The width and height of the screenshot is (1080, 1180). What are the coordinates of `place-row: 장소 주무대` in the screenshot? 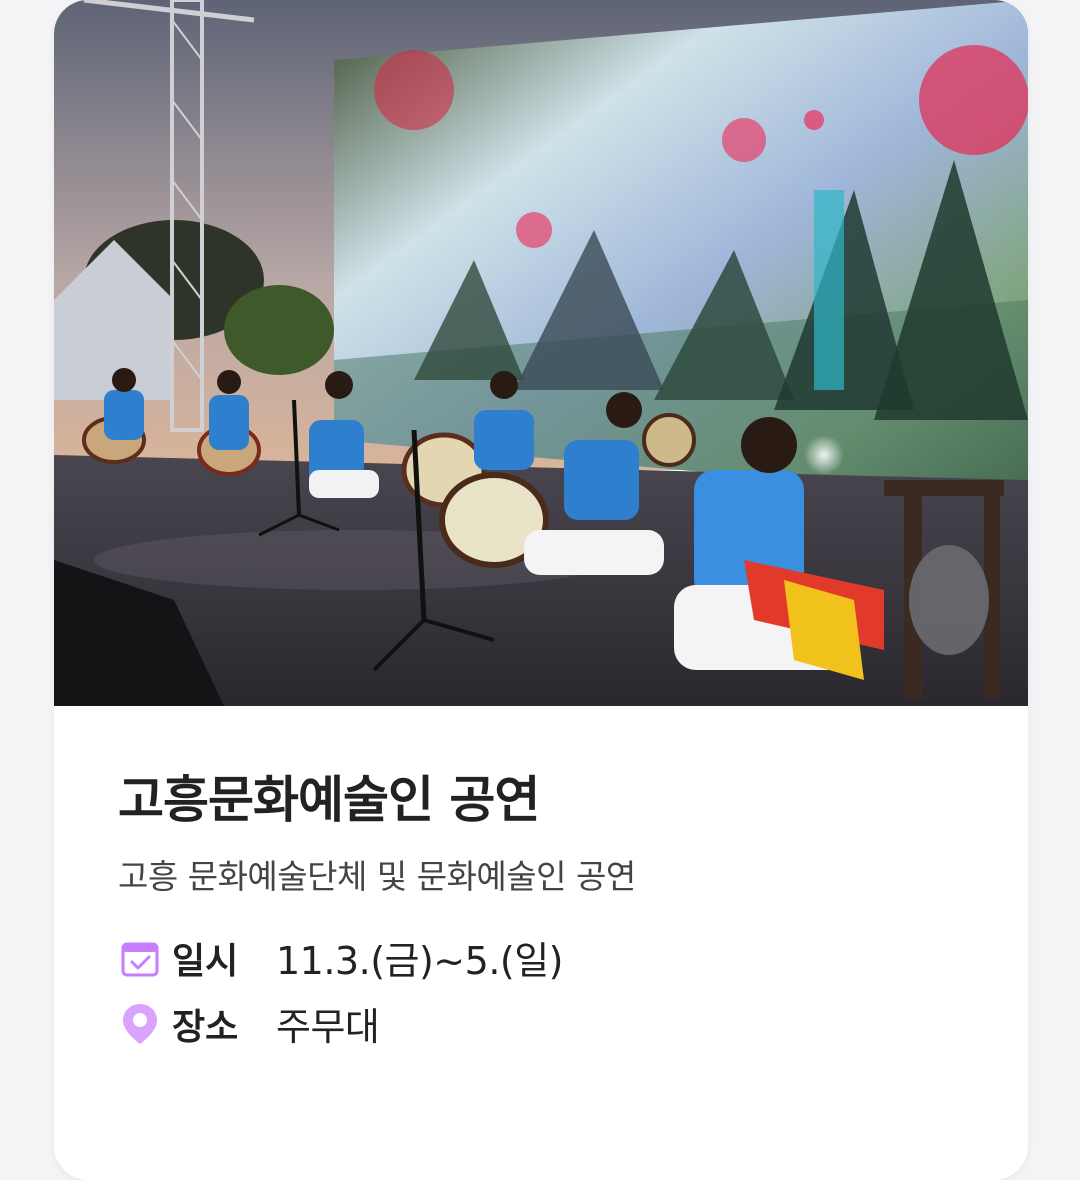 It's located at (553, 1024).